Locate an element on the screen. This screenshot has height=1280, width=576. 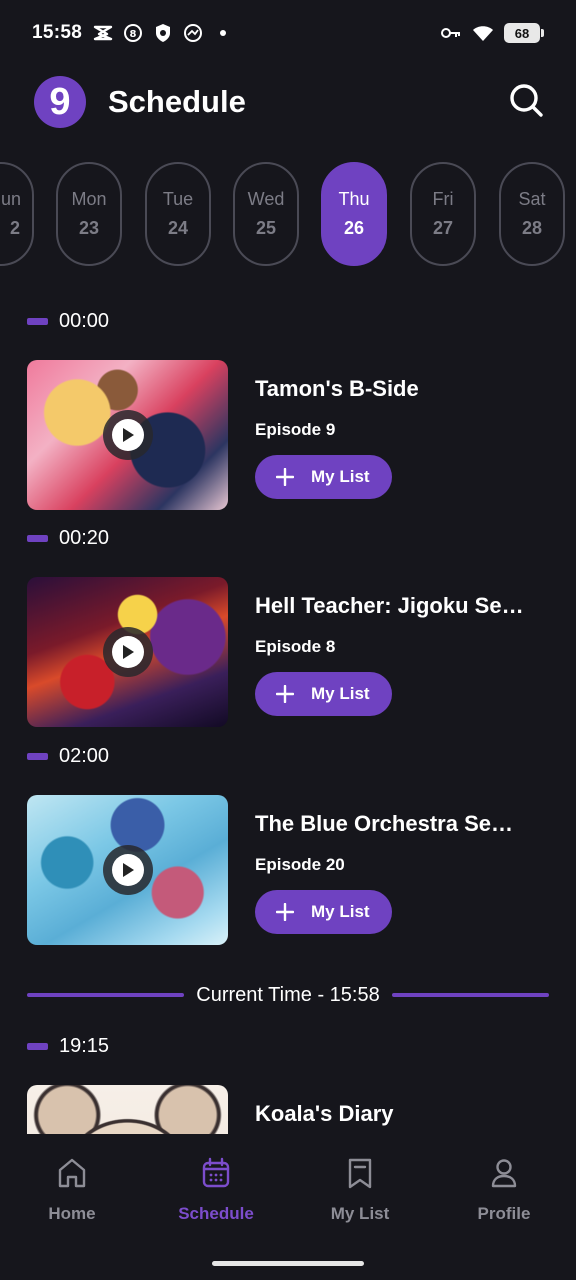
day-sat: Sat 28 is located at coordinates (532, 214).